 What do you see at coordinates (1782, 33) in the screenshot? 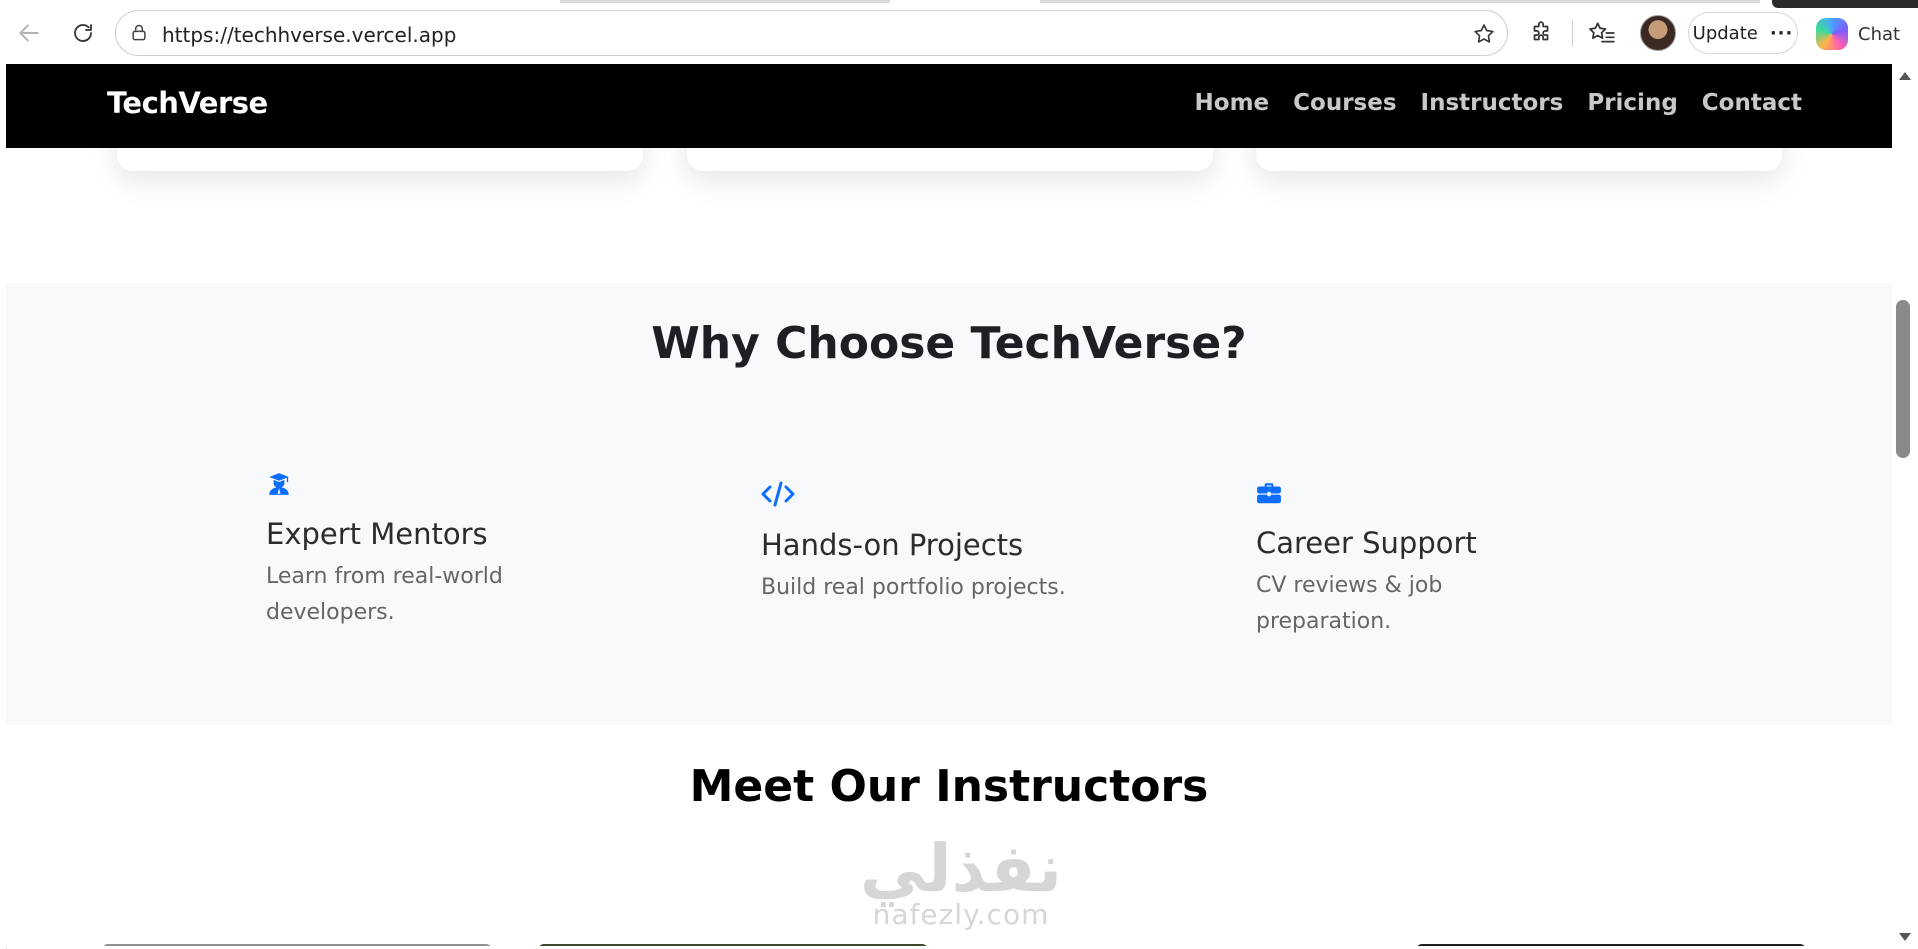
I see `more-menu-icon: ···` at bounding box center [1782, 33].